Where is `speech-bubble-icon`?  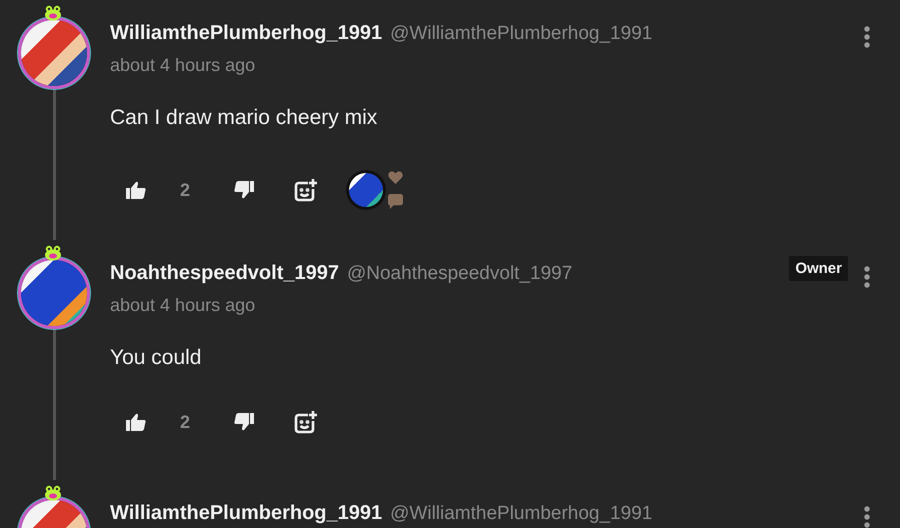
speech-bubble-icon is located at coordinates (396, 201).